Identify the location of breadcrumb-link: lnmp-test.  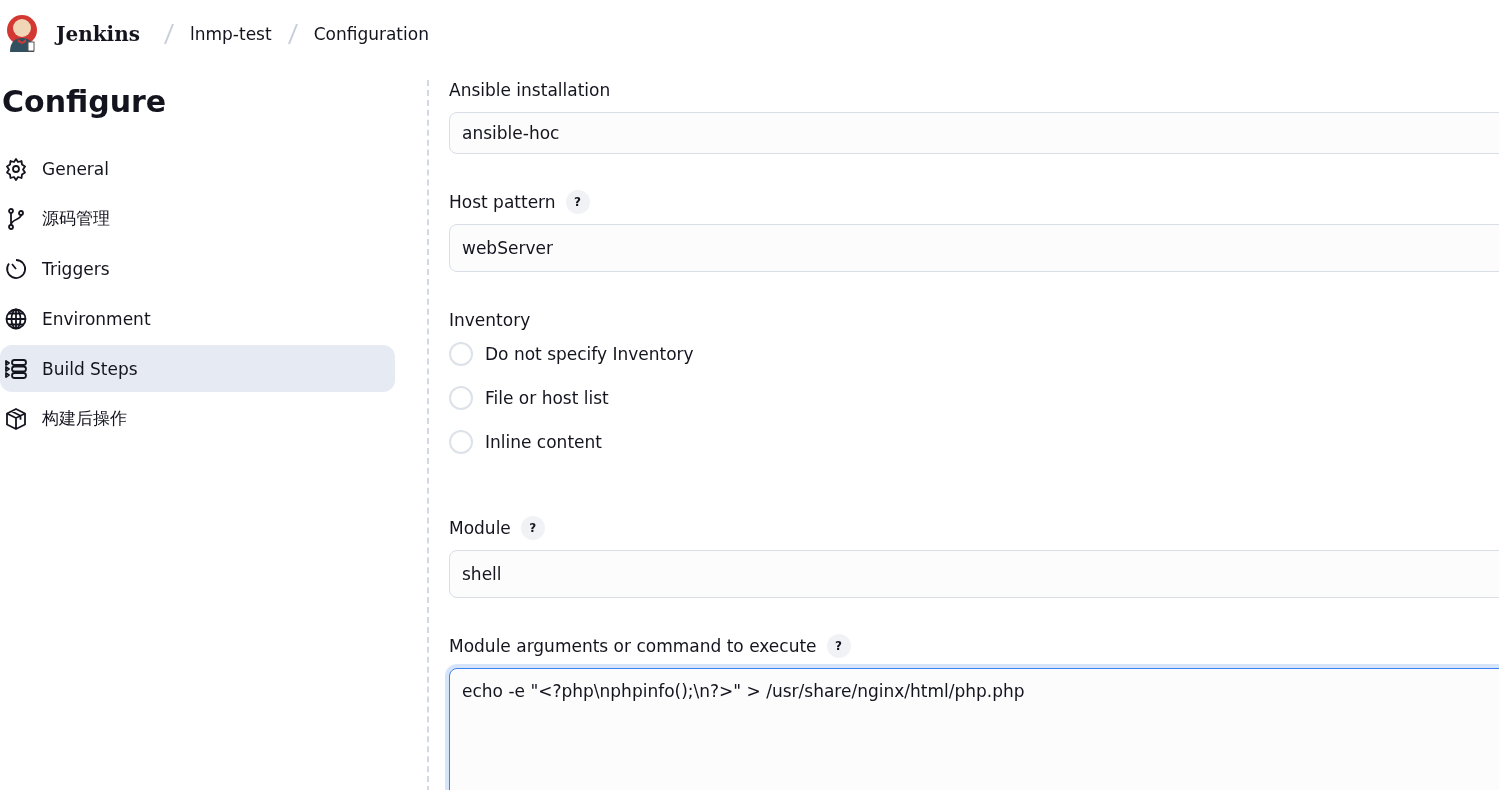
(231, 34).